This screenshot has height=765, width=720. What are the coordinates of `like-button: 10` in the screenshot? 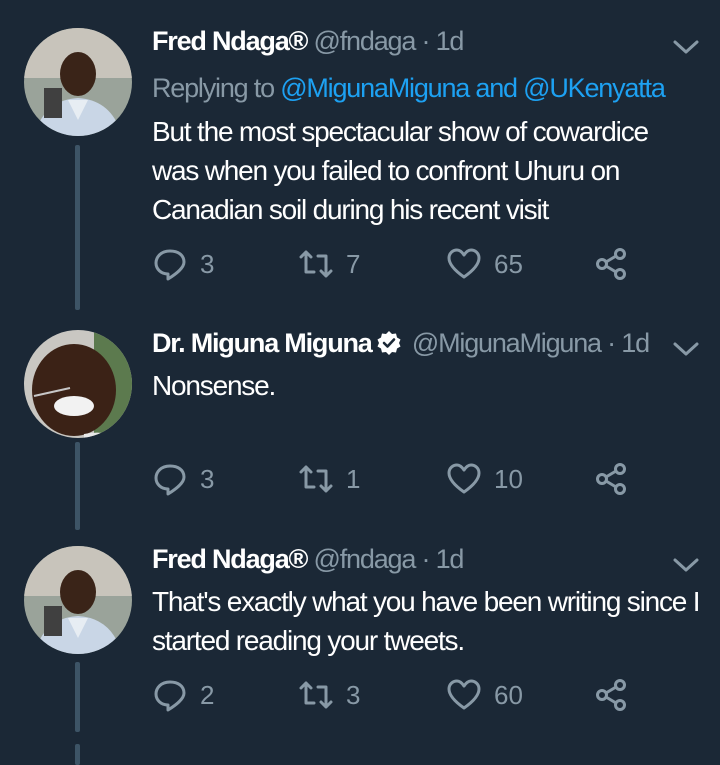 It's located at (484, 479).